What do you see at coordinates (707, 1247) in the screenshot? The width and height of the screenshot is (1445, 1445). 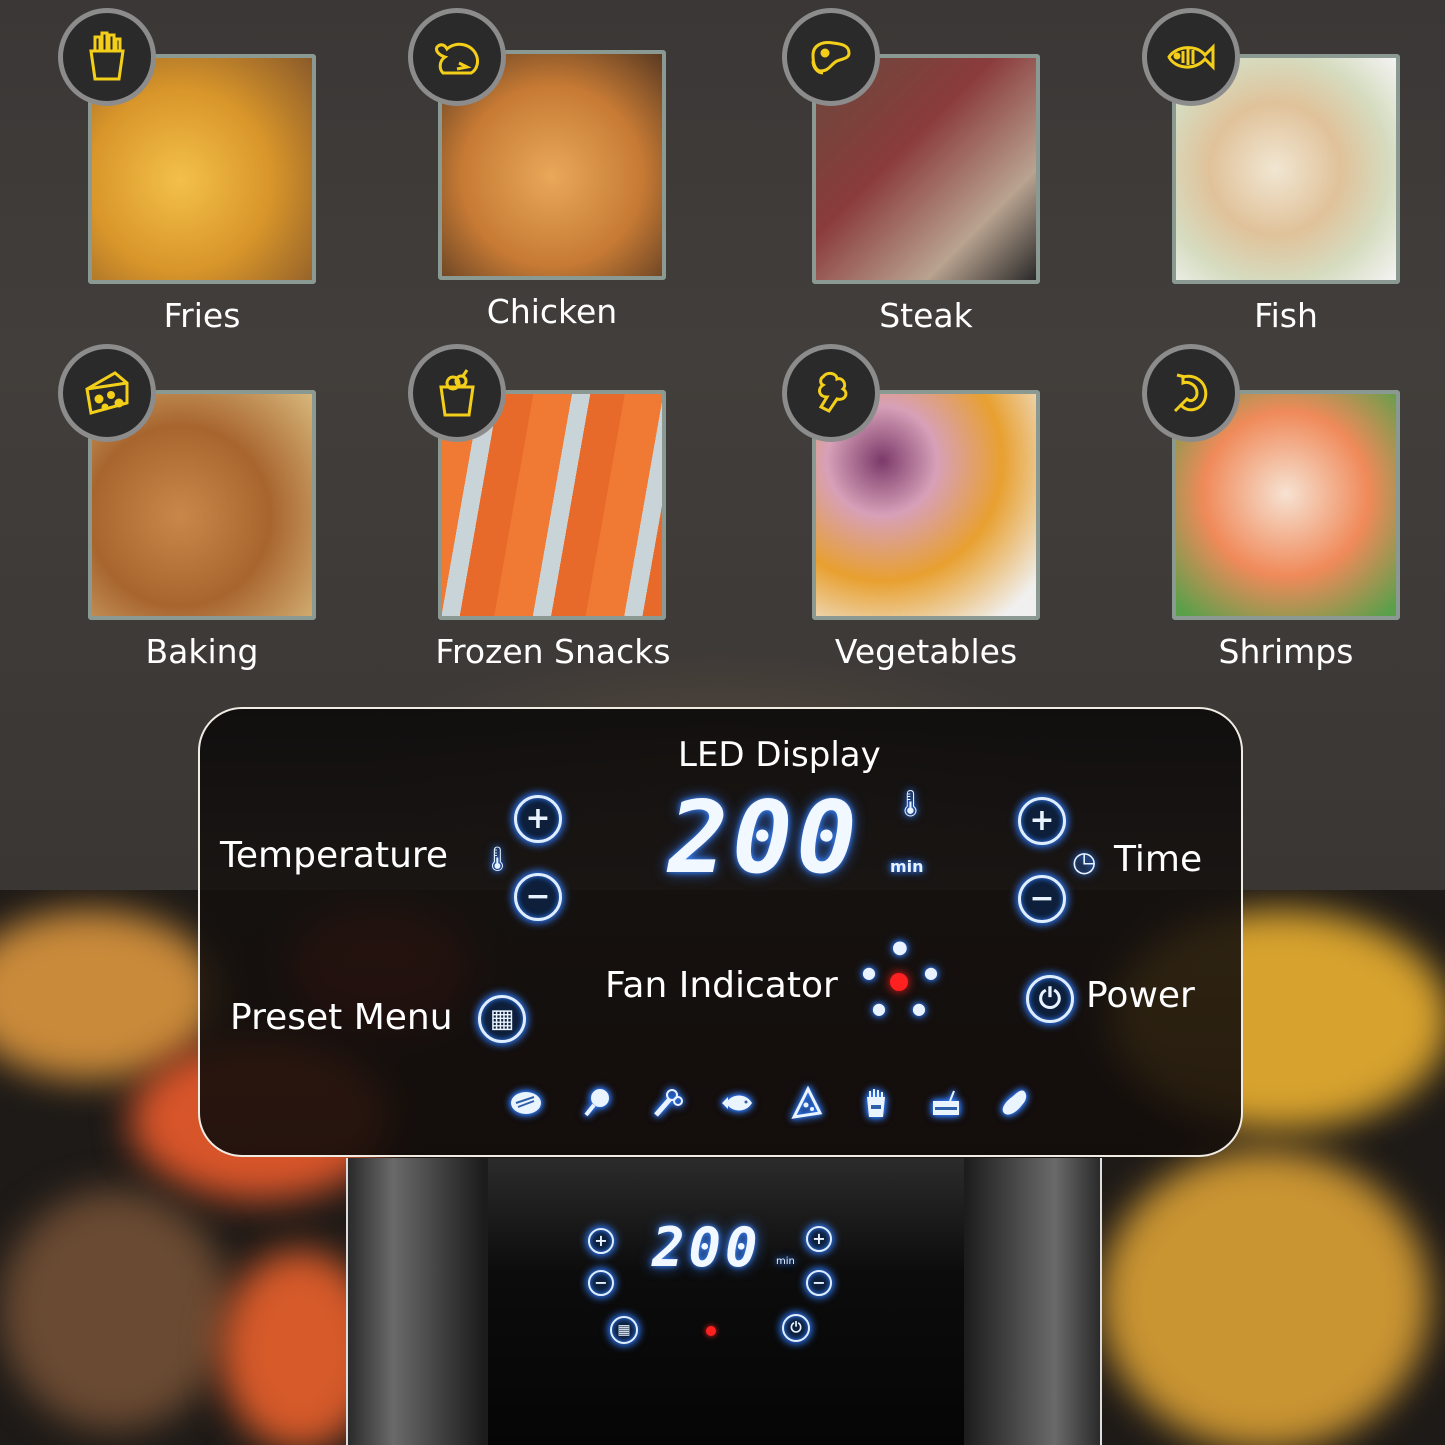 I see `appliance-led-value: 200` at bounding box center [707, 1247].